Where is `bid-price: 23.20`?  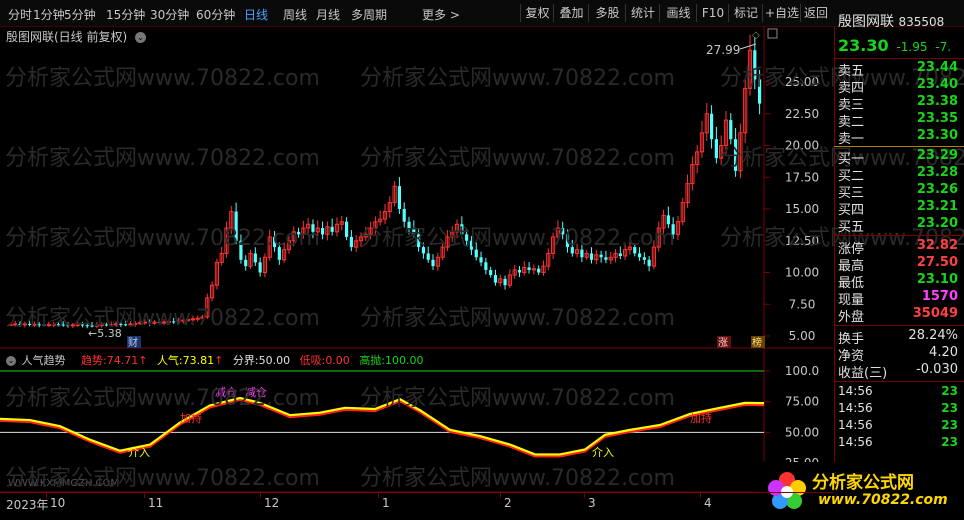 bid-price: 23.20 is located at coordinates (937, 223).